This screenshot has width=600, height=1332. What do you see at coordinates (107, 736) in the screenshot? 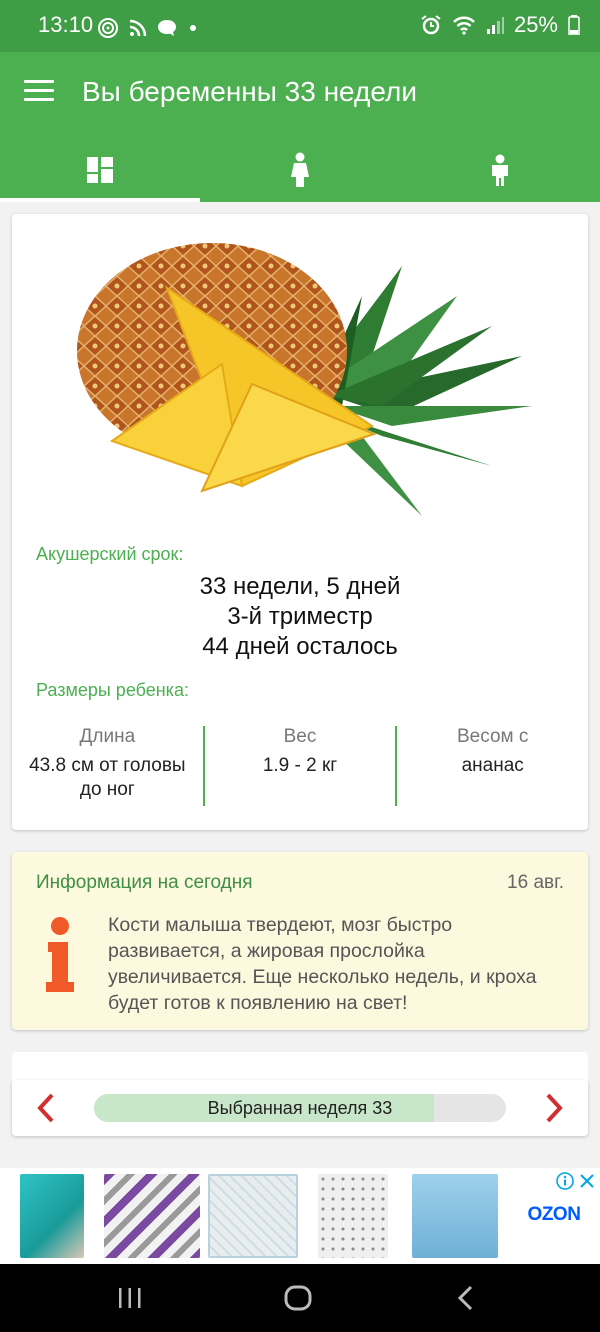
I see `length-header: Длина` at bounding box center [107, 736].